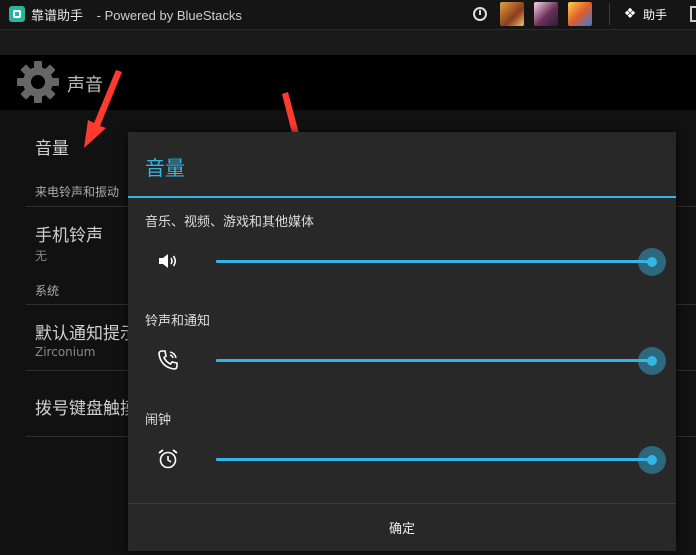  Describe the element at coordinates (86, 406) in the screenshot. I see `settings-item-dialpad-touch: 拨号键盘触摸` at that location.